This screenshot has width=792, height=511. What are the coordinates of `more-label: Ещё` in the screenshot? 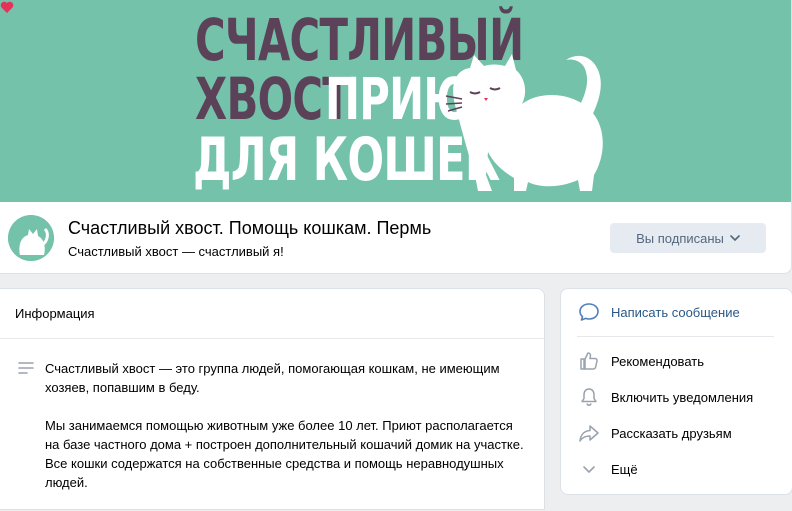 It's located at (624, 469).